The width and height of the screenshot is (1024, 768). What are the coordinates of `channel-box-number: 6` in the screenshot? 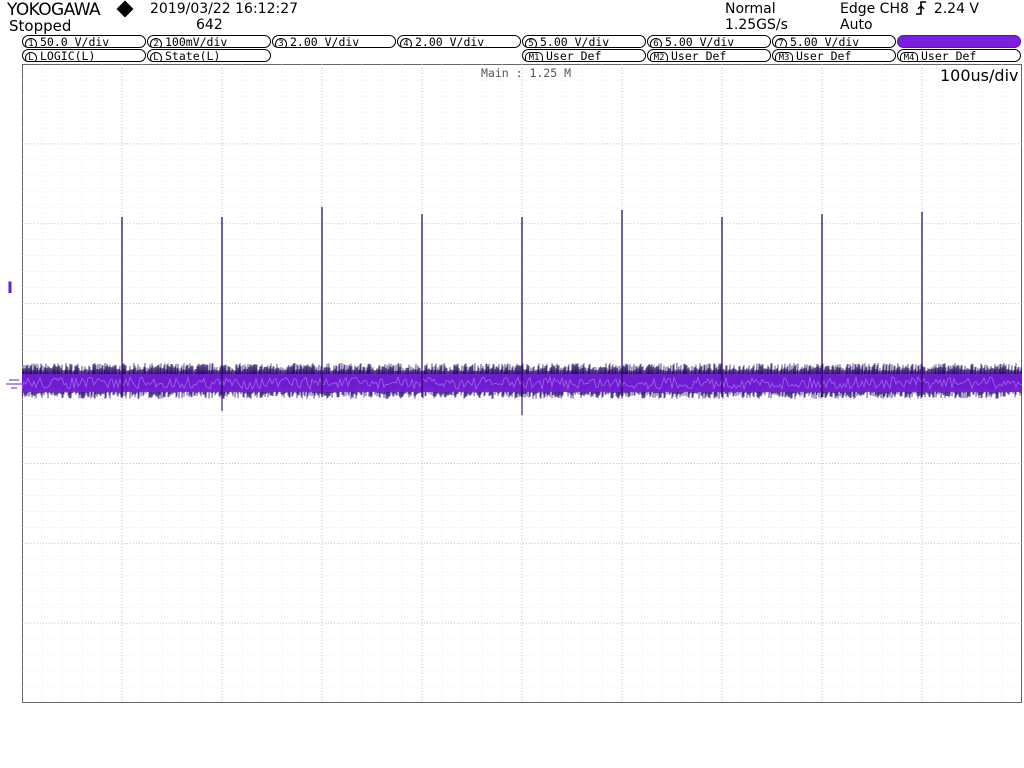 It's located at (656, 42).